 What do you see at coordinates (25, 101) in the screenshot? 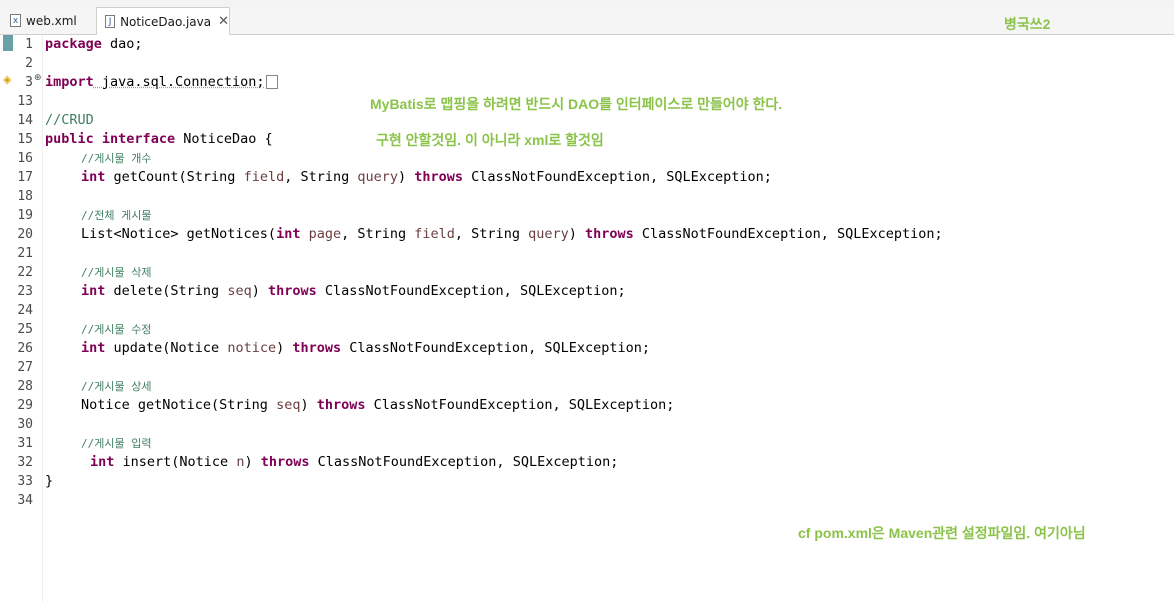
I see `line-number: 13` at bounding box center [25, 101].